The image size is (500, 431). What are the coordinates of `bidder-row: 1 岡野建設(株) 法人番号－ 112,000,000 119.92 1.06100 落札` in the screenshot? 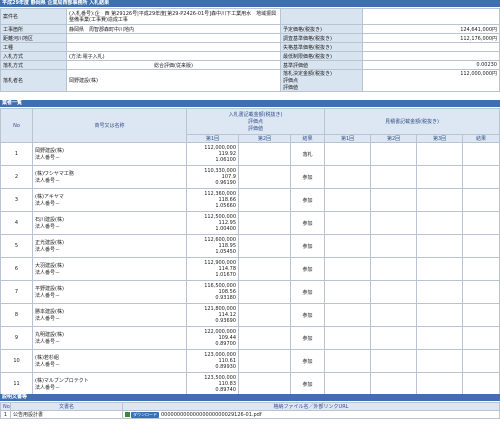 It's located at (250, 154).